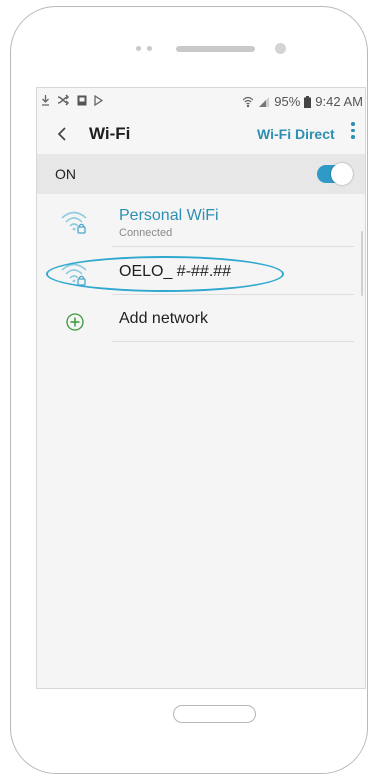 The height and width of the screenshot is (779, 380). What do you see at coordinates (264, 101) in the screenshot?
I see `cell-signal-icon` at bounding box center [264, 101].